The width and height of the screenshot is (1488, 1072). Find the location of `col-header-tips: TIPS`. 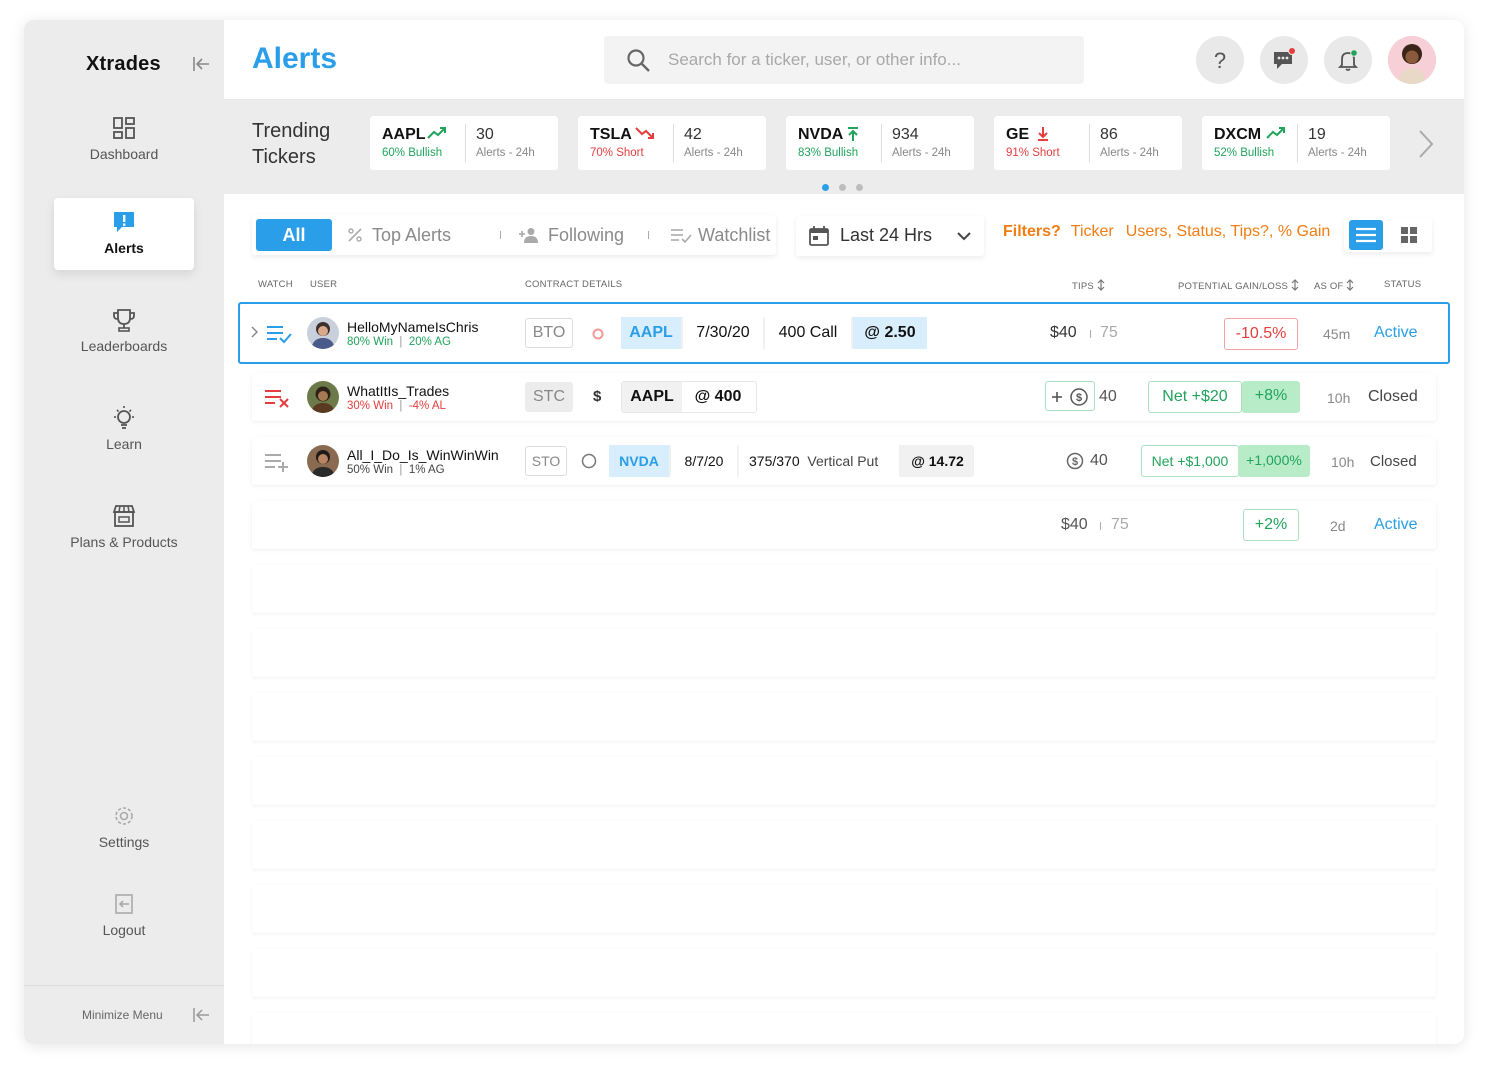

col-header-tips: TIPS is located at coordinates (1088, 285).